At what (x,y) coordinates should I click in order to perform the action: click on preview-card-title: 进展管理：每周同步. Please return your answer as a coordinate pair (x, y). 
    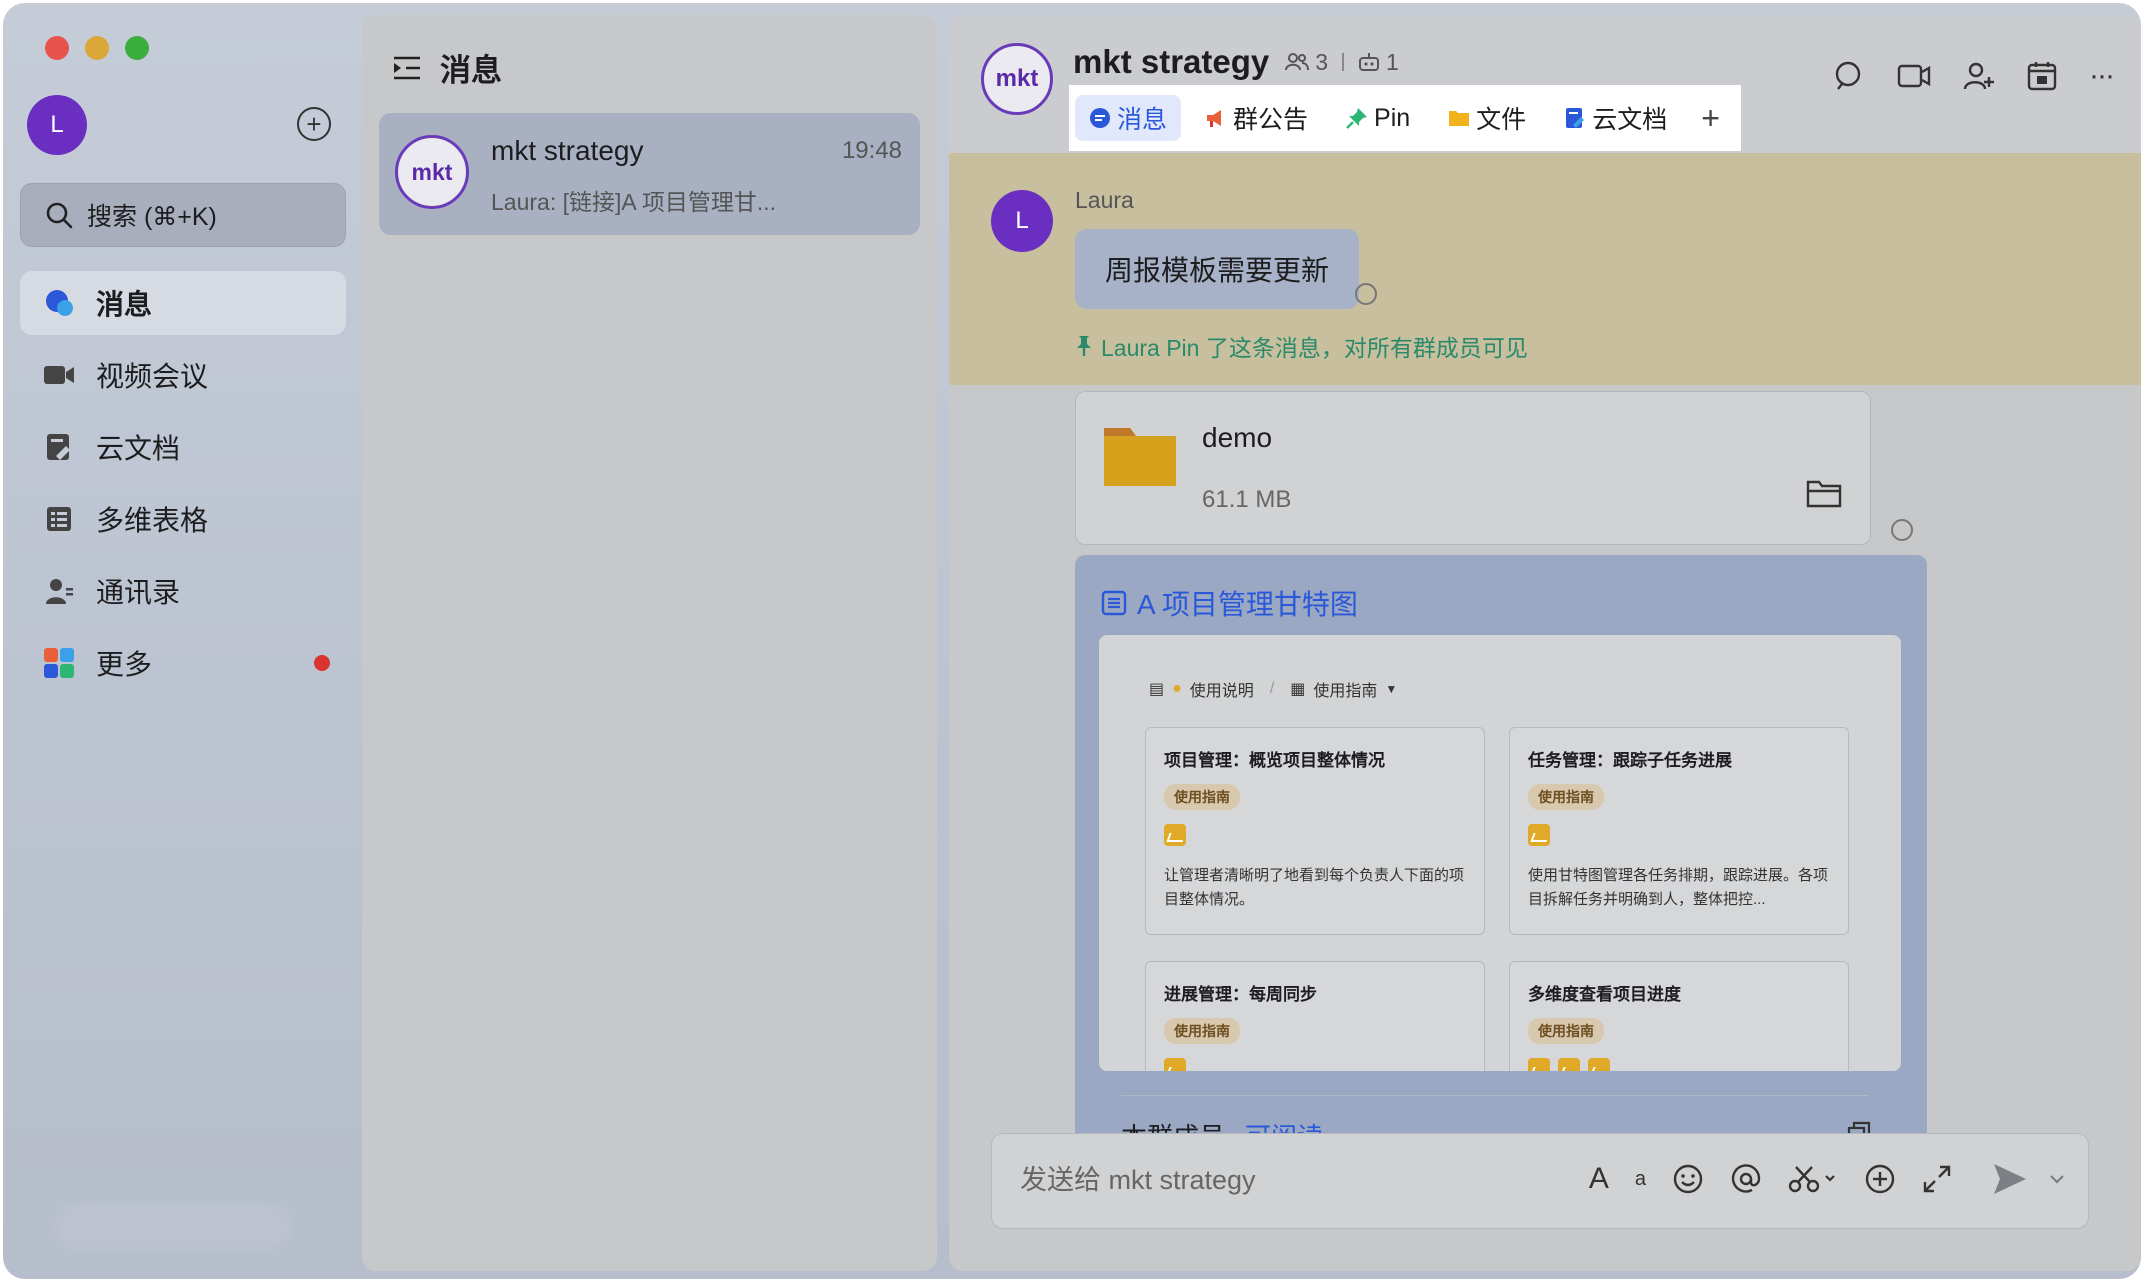
    Looking at the image, I should click on (1240, 994).